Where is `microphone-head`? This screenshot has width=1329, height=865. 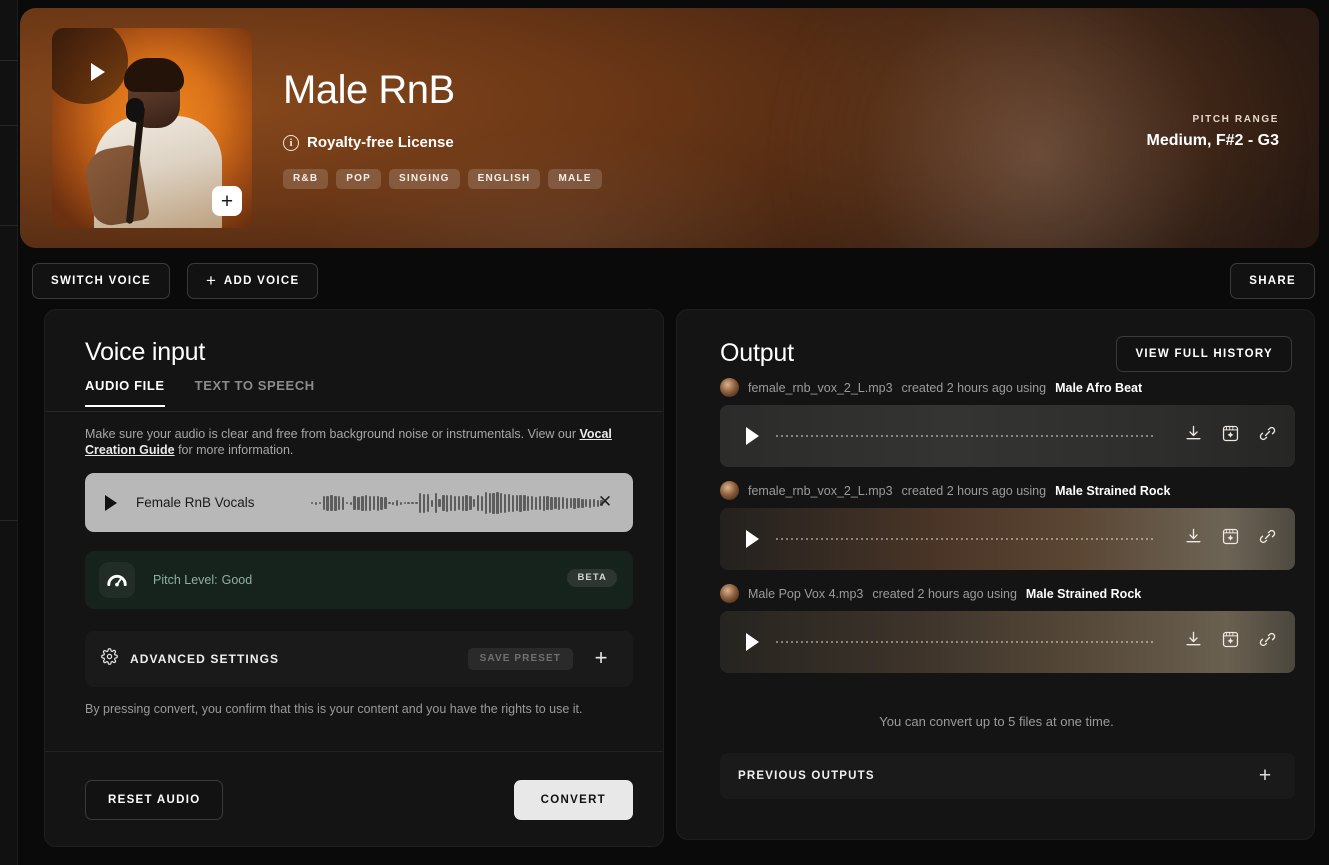
microphone-head is located at coordinates (135, 110).